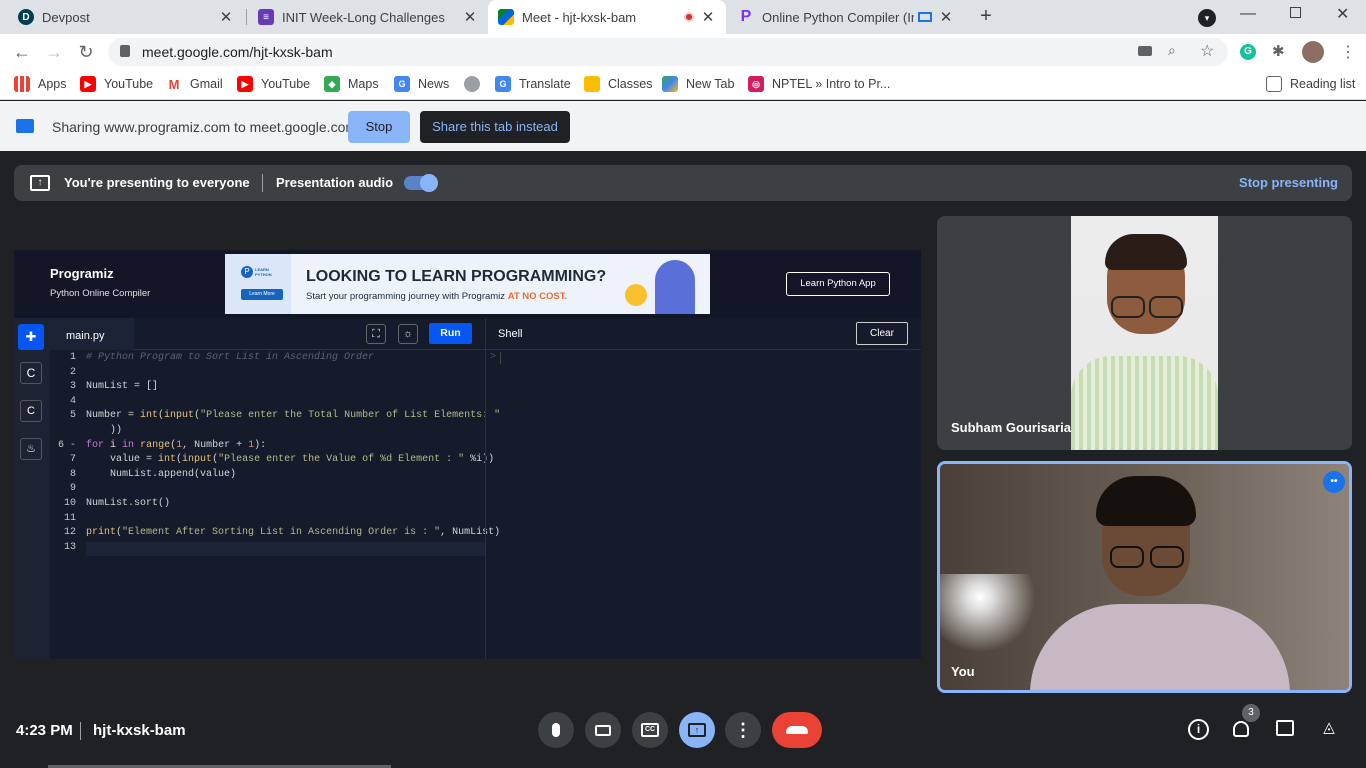 Image resolution: width=1366 pixels, height=768 pixels. Describe the element at coordinates (1274, 84) in the screenshot. I see `reading-list-icon` at that location.